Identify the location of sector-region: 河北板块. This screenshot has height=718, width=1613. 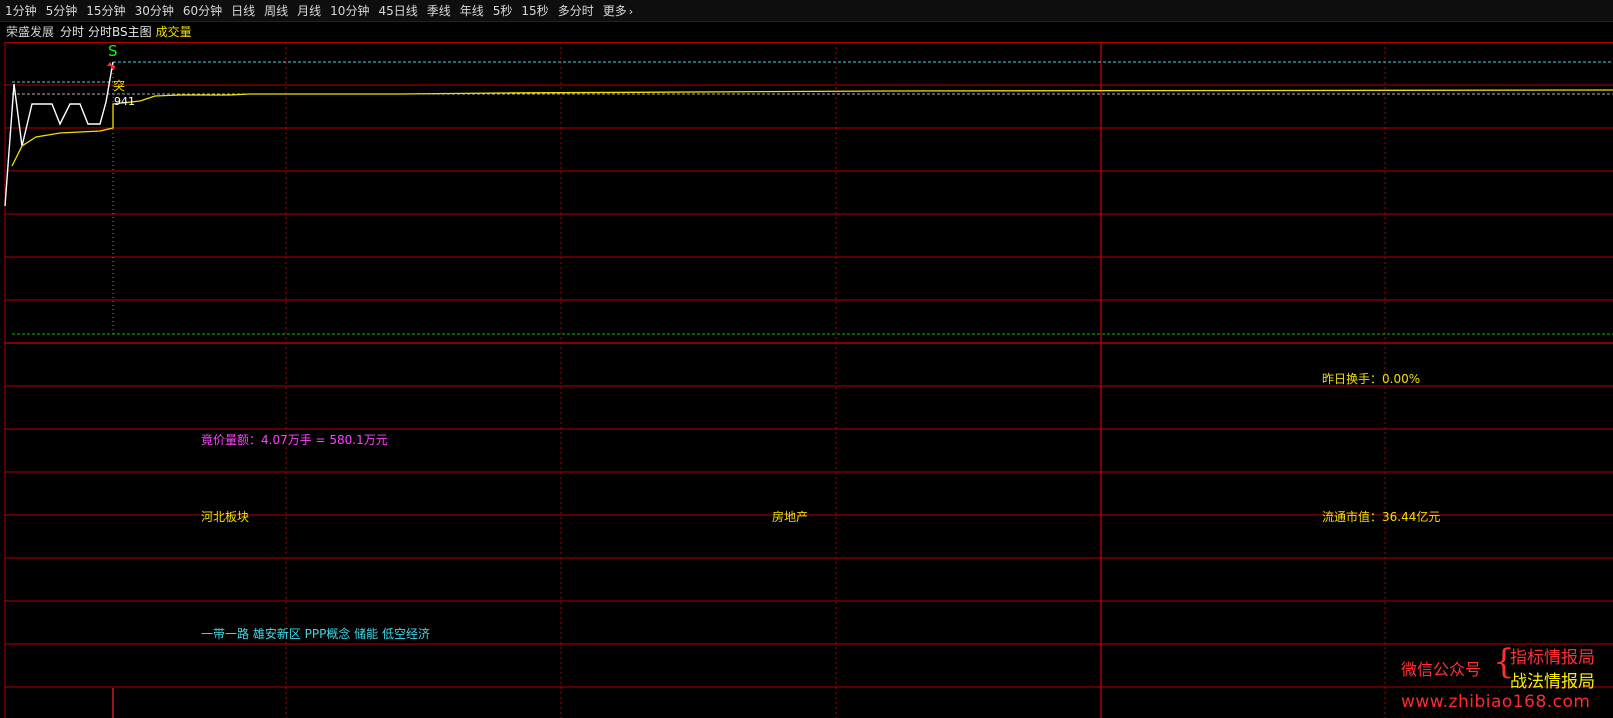
(225, 517).